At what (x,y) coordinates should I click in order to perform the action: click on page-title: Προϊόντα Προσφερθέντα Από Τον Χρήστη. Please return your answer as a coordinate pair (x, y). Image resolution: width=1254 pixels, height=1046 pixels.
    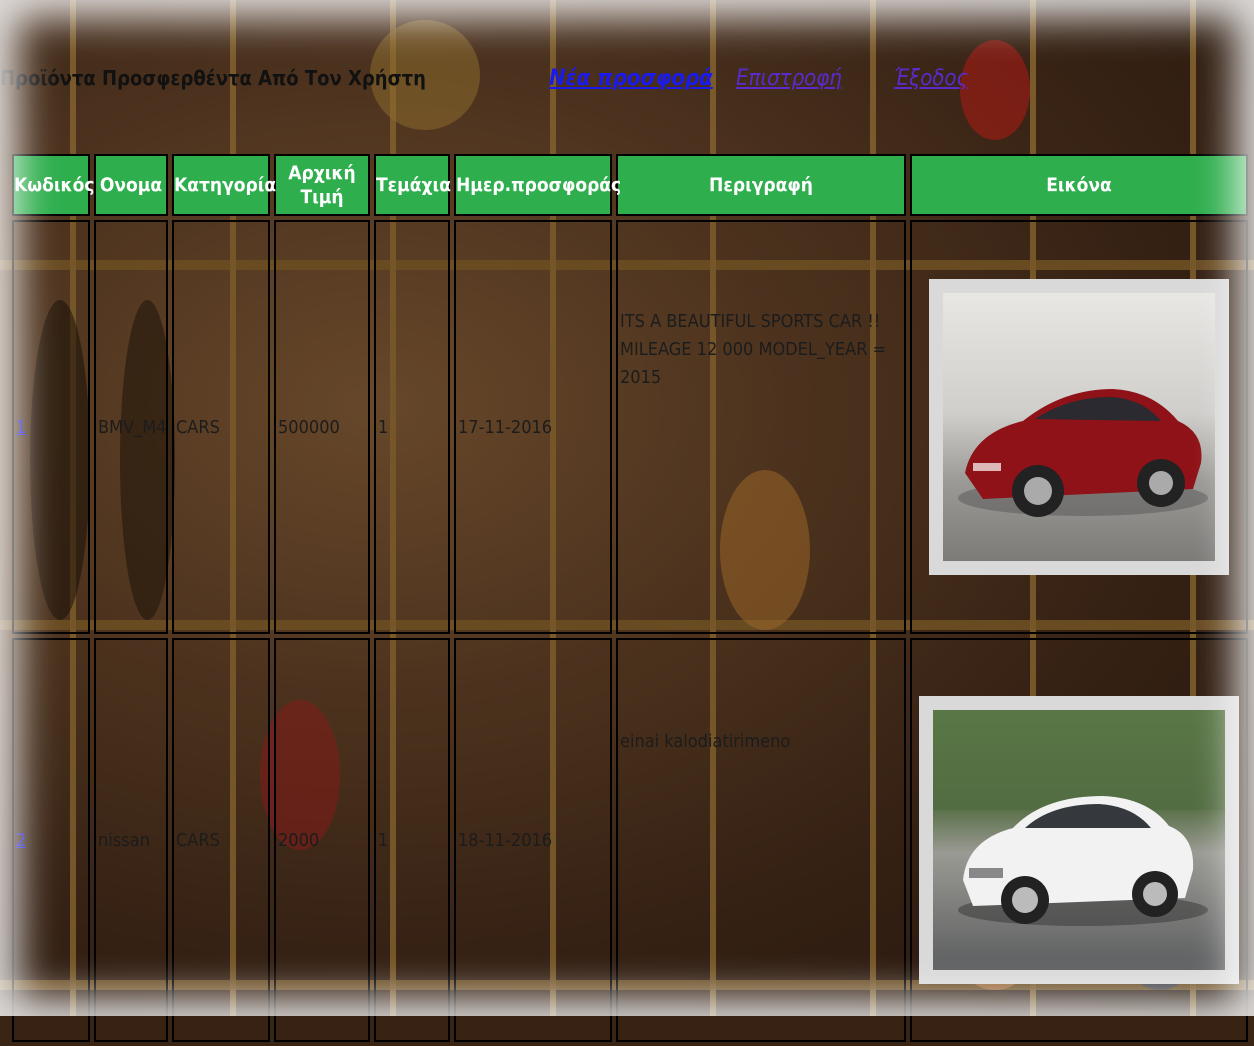
    Looking at the image, I should click on (213, 78).